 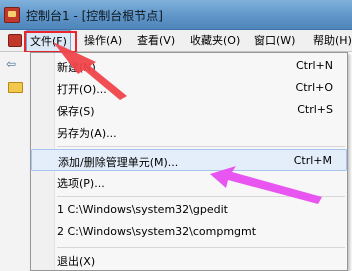 What do you see at coordinates (266, 185) in the screenshot?
I see `magenta-arrow-shape` at bounding box center [266, 185].